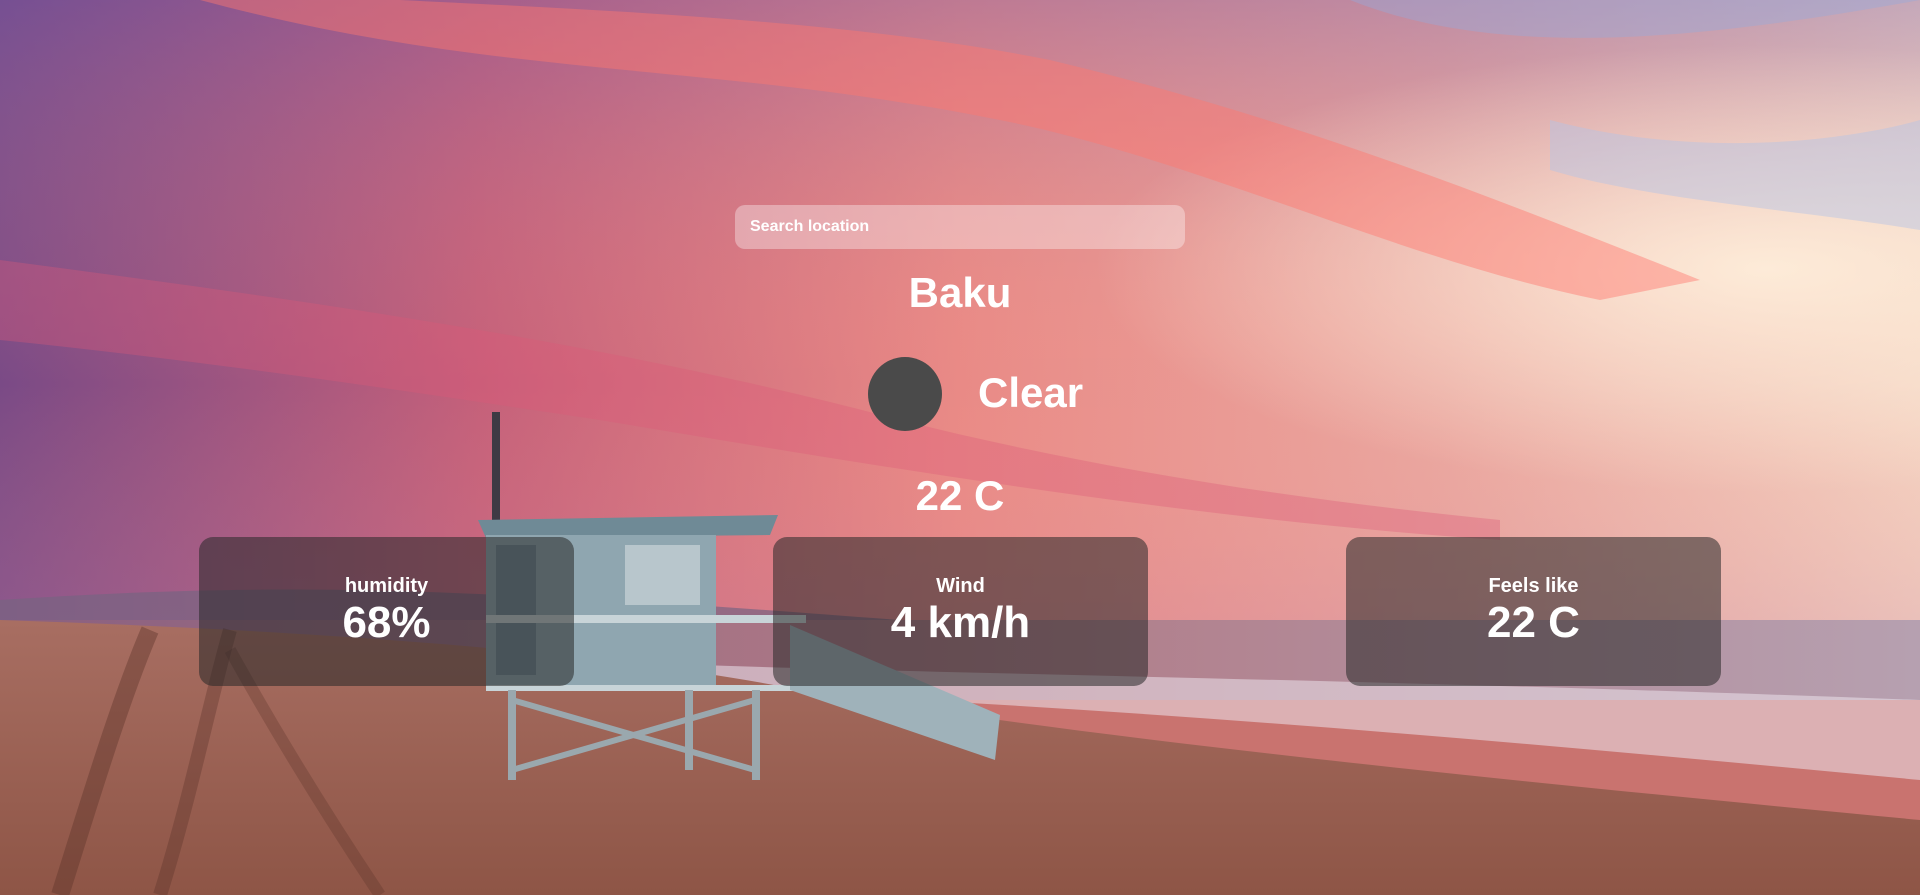 The width and height of the screenshot is (1920, 895). I want to click on feels-like-card: Feels like 22 C, so click(1533, 611).